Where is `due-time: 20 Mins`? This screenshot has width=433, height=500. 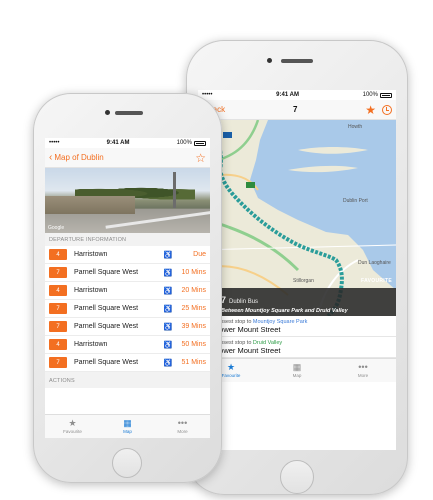 due-time: 20 Mins is located at coordinates (193, 290).